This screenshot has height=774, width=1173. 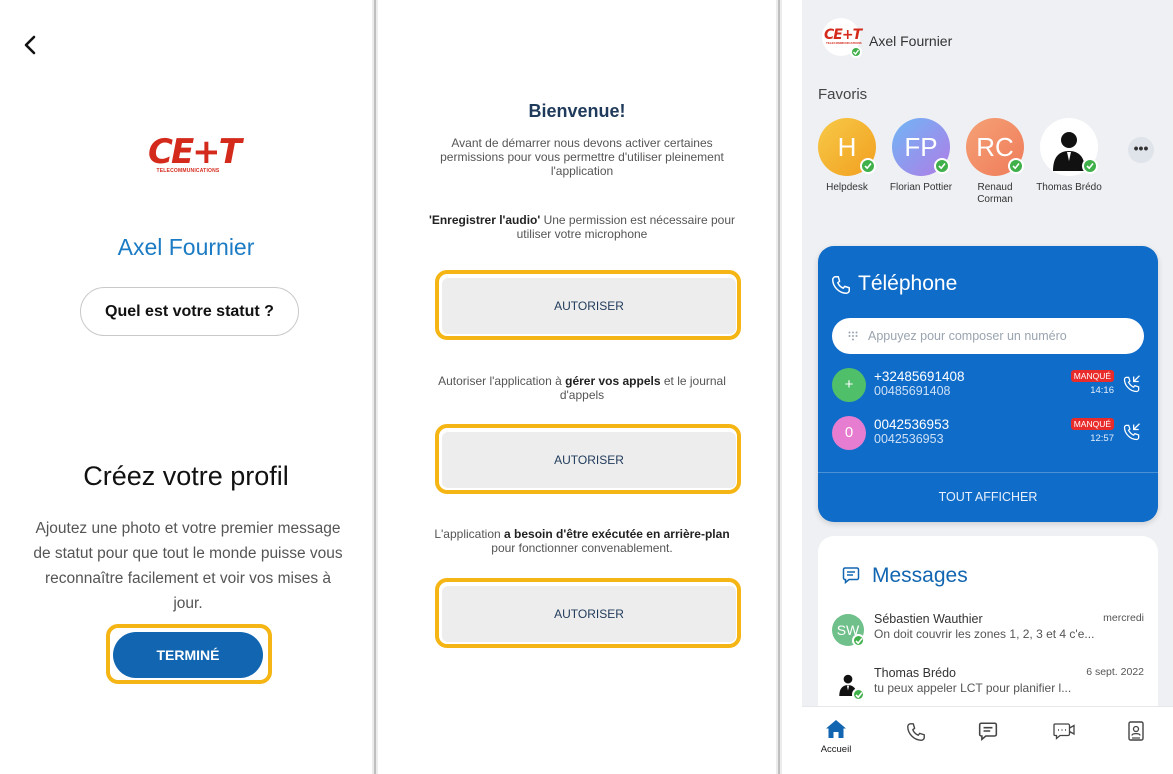 I want to click on nav-calls, so click(x=916, y=734).